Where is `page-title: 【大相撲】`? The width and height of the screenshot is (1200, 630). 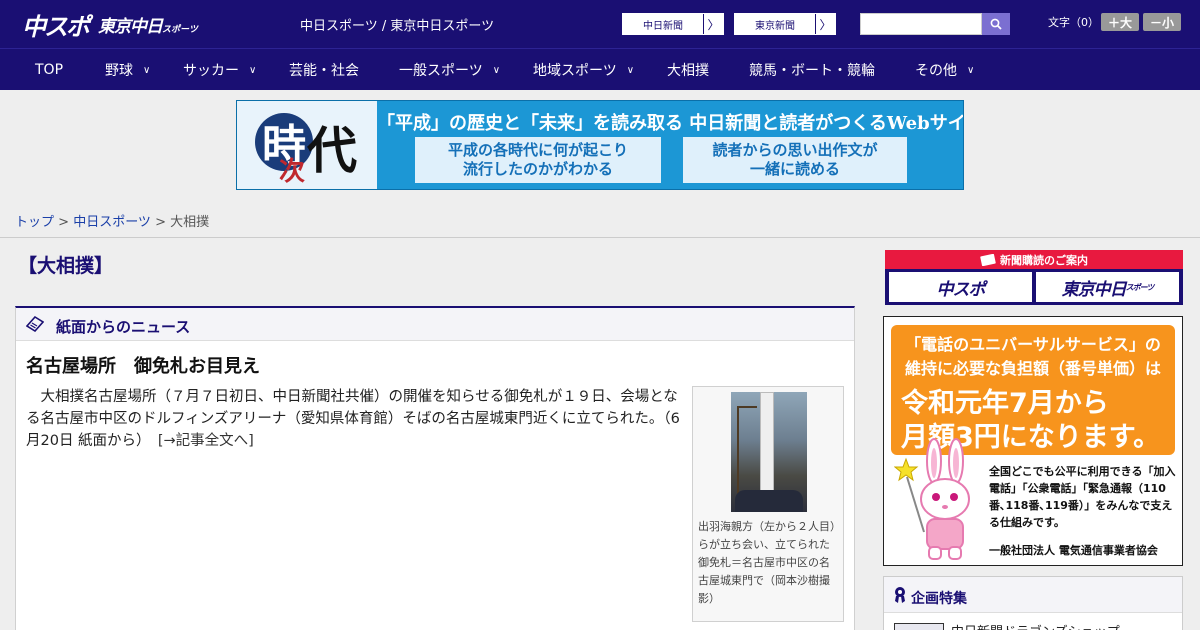 page-title: 【大相撲】 is located at coordinates (66, 266).